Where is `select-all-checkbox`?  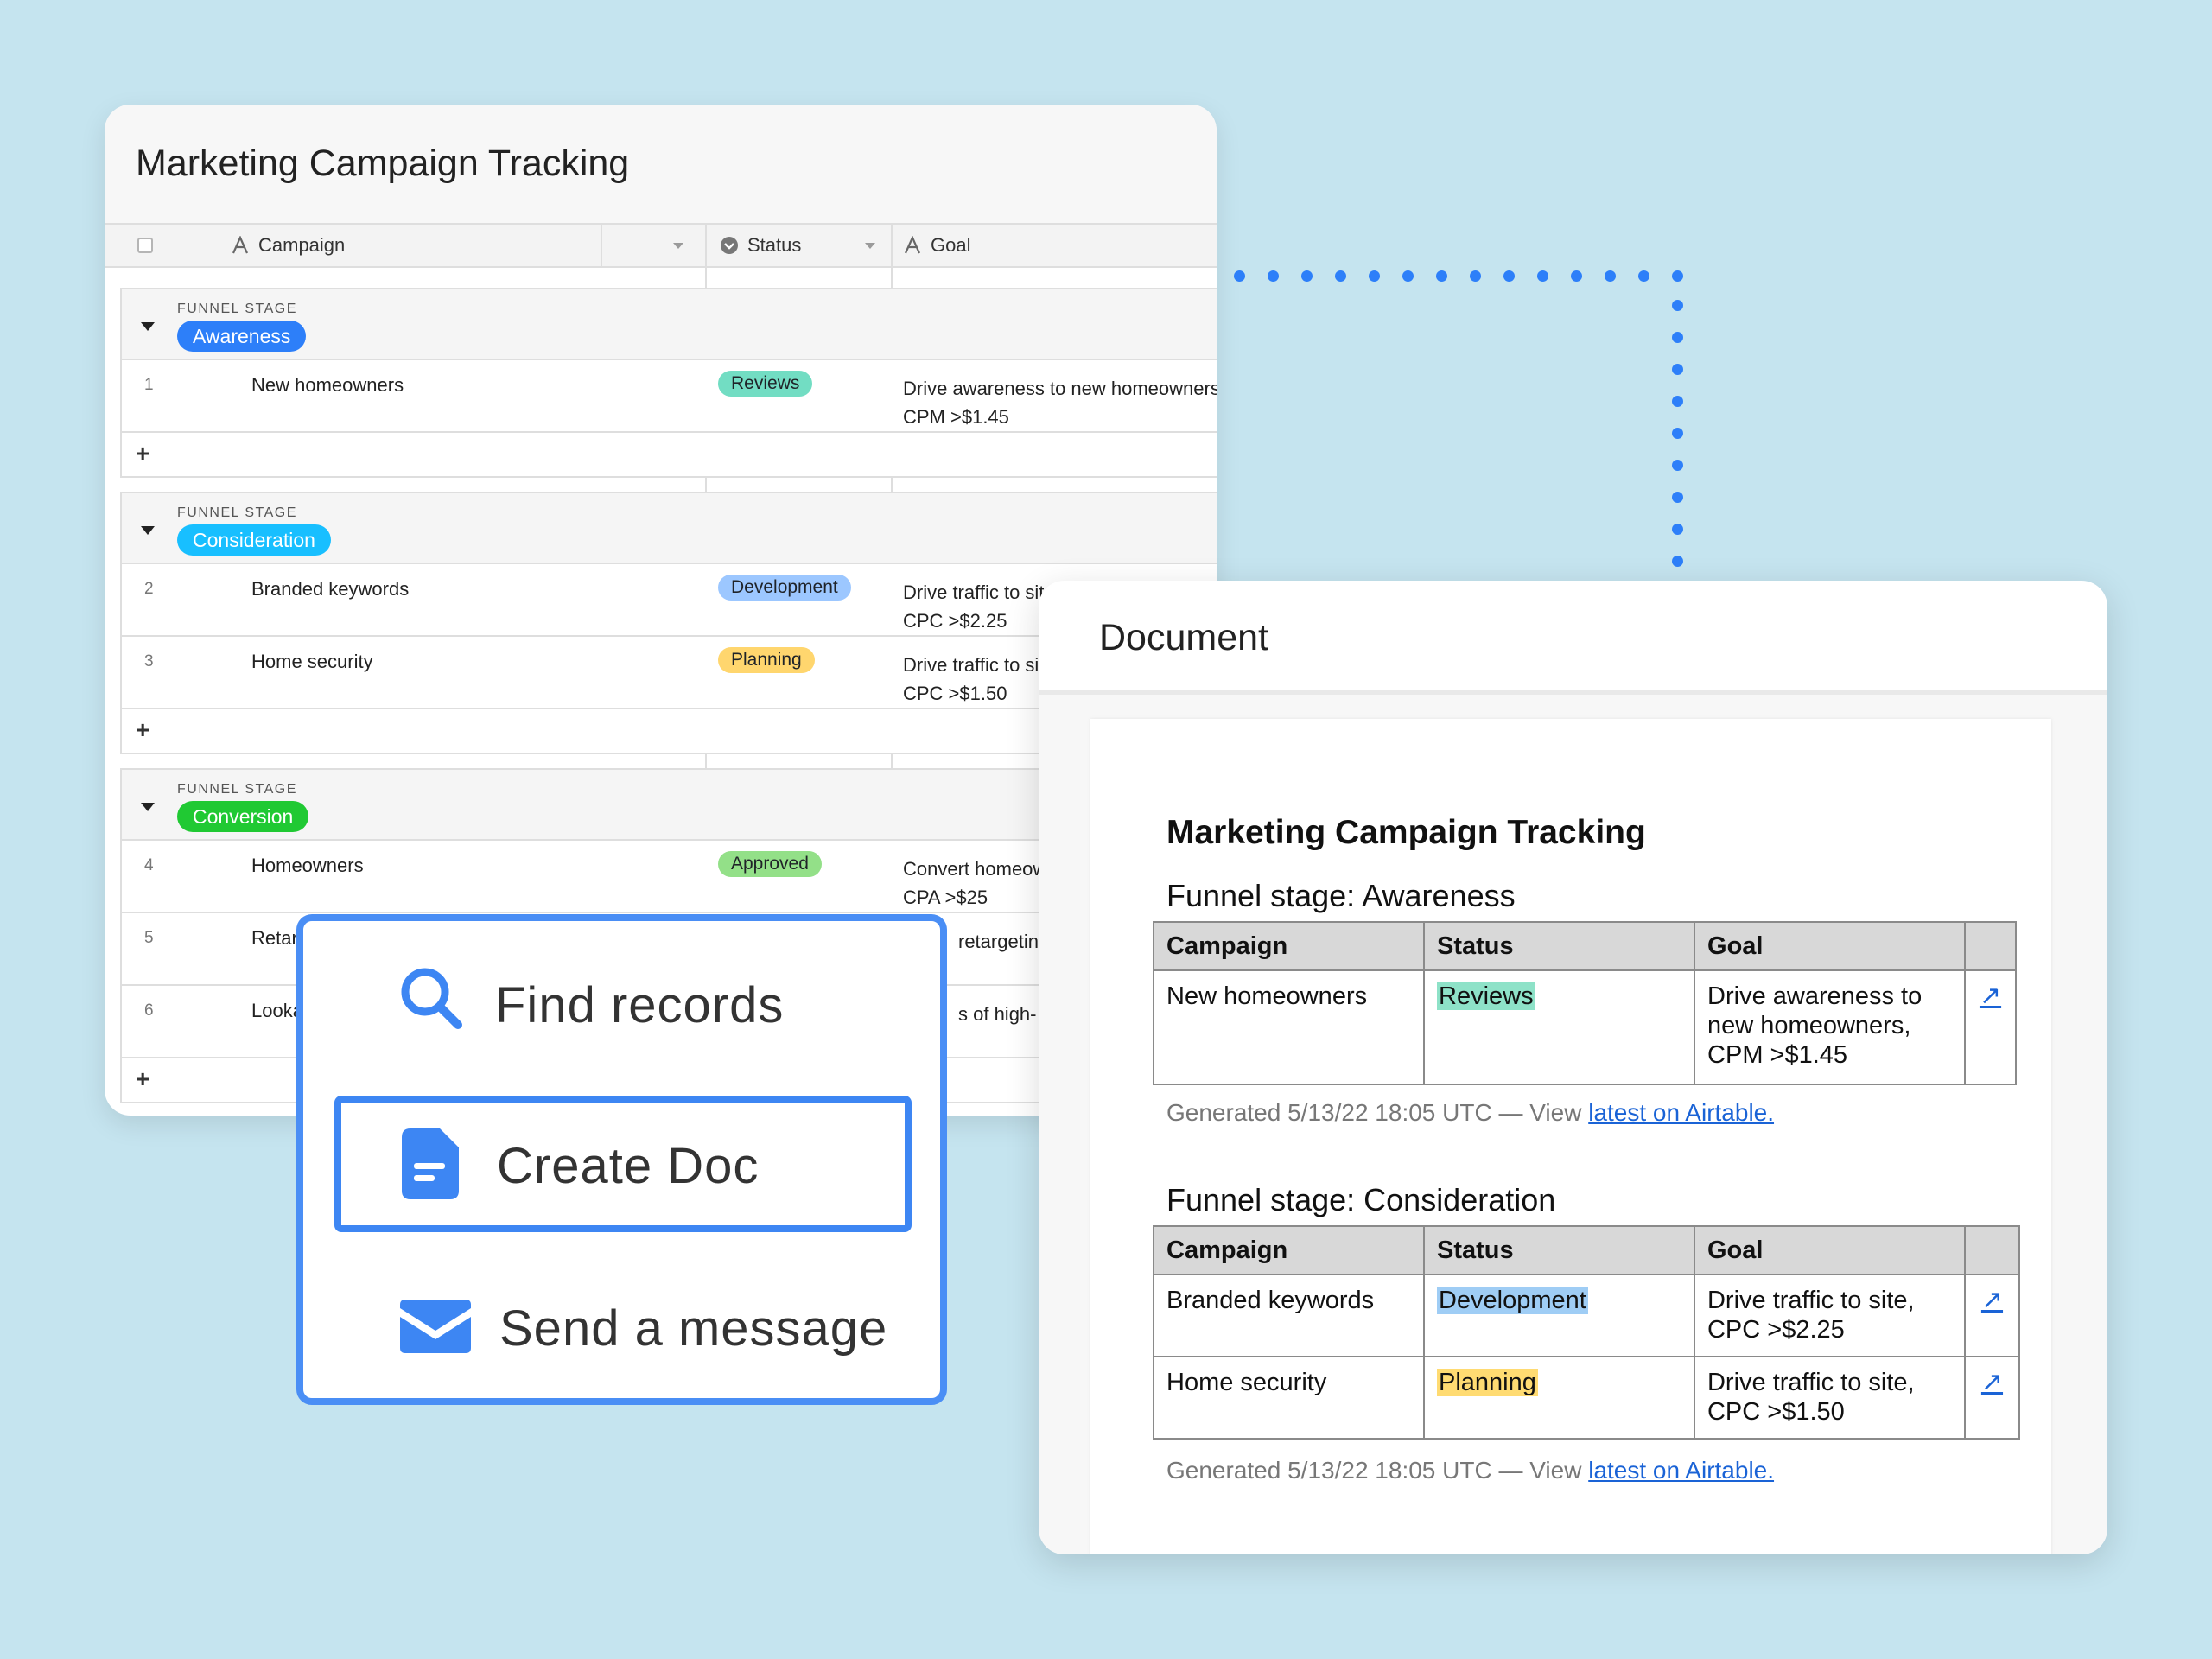 select-all-checkbox is located at coordinates (145, 245).